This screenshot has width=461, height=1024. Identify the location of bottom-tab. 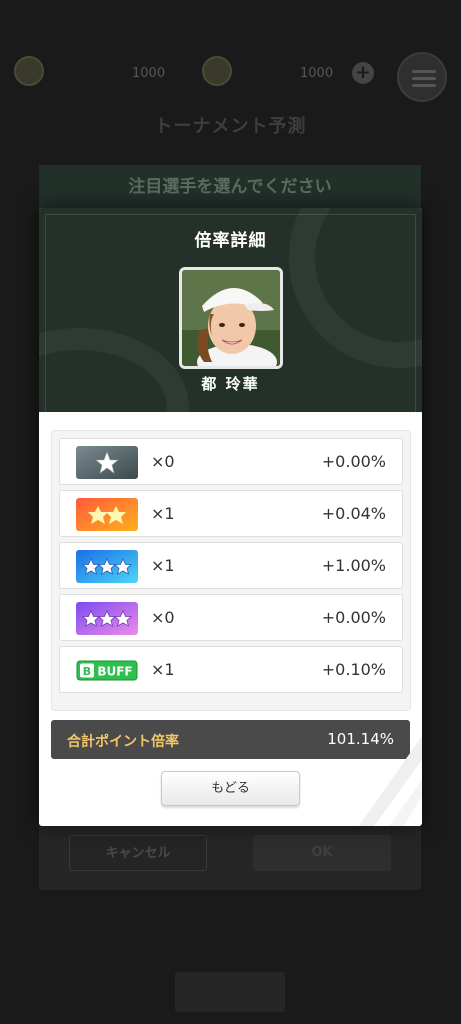
(230, 992).